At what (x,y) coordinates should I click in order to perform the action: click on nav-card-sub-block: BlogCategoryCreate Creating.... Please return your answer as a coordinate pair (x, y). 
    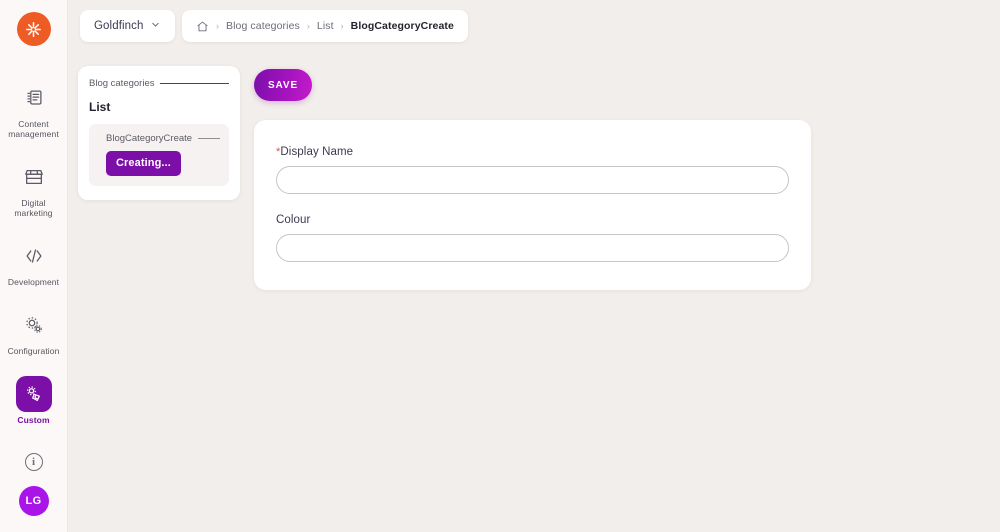
    Looking at the image, I should click on (159, 155).